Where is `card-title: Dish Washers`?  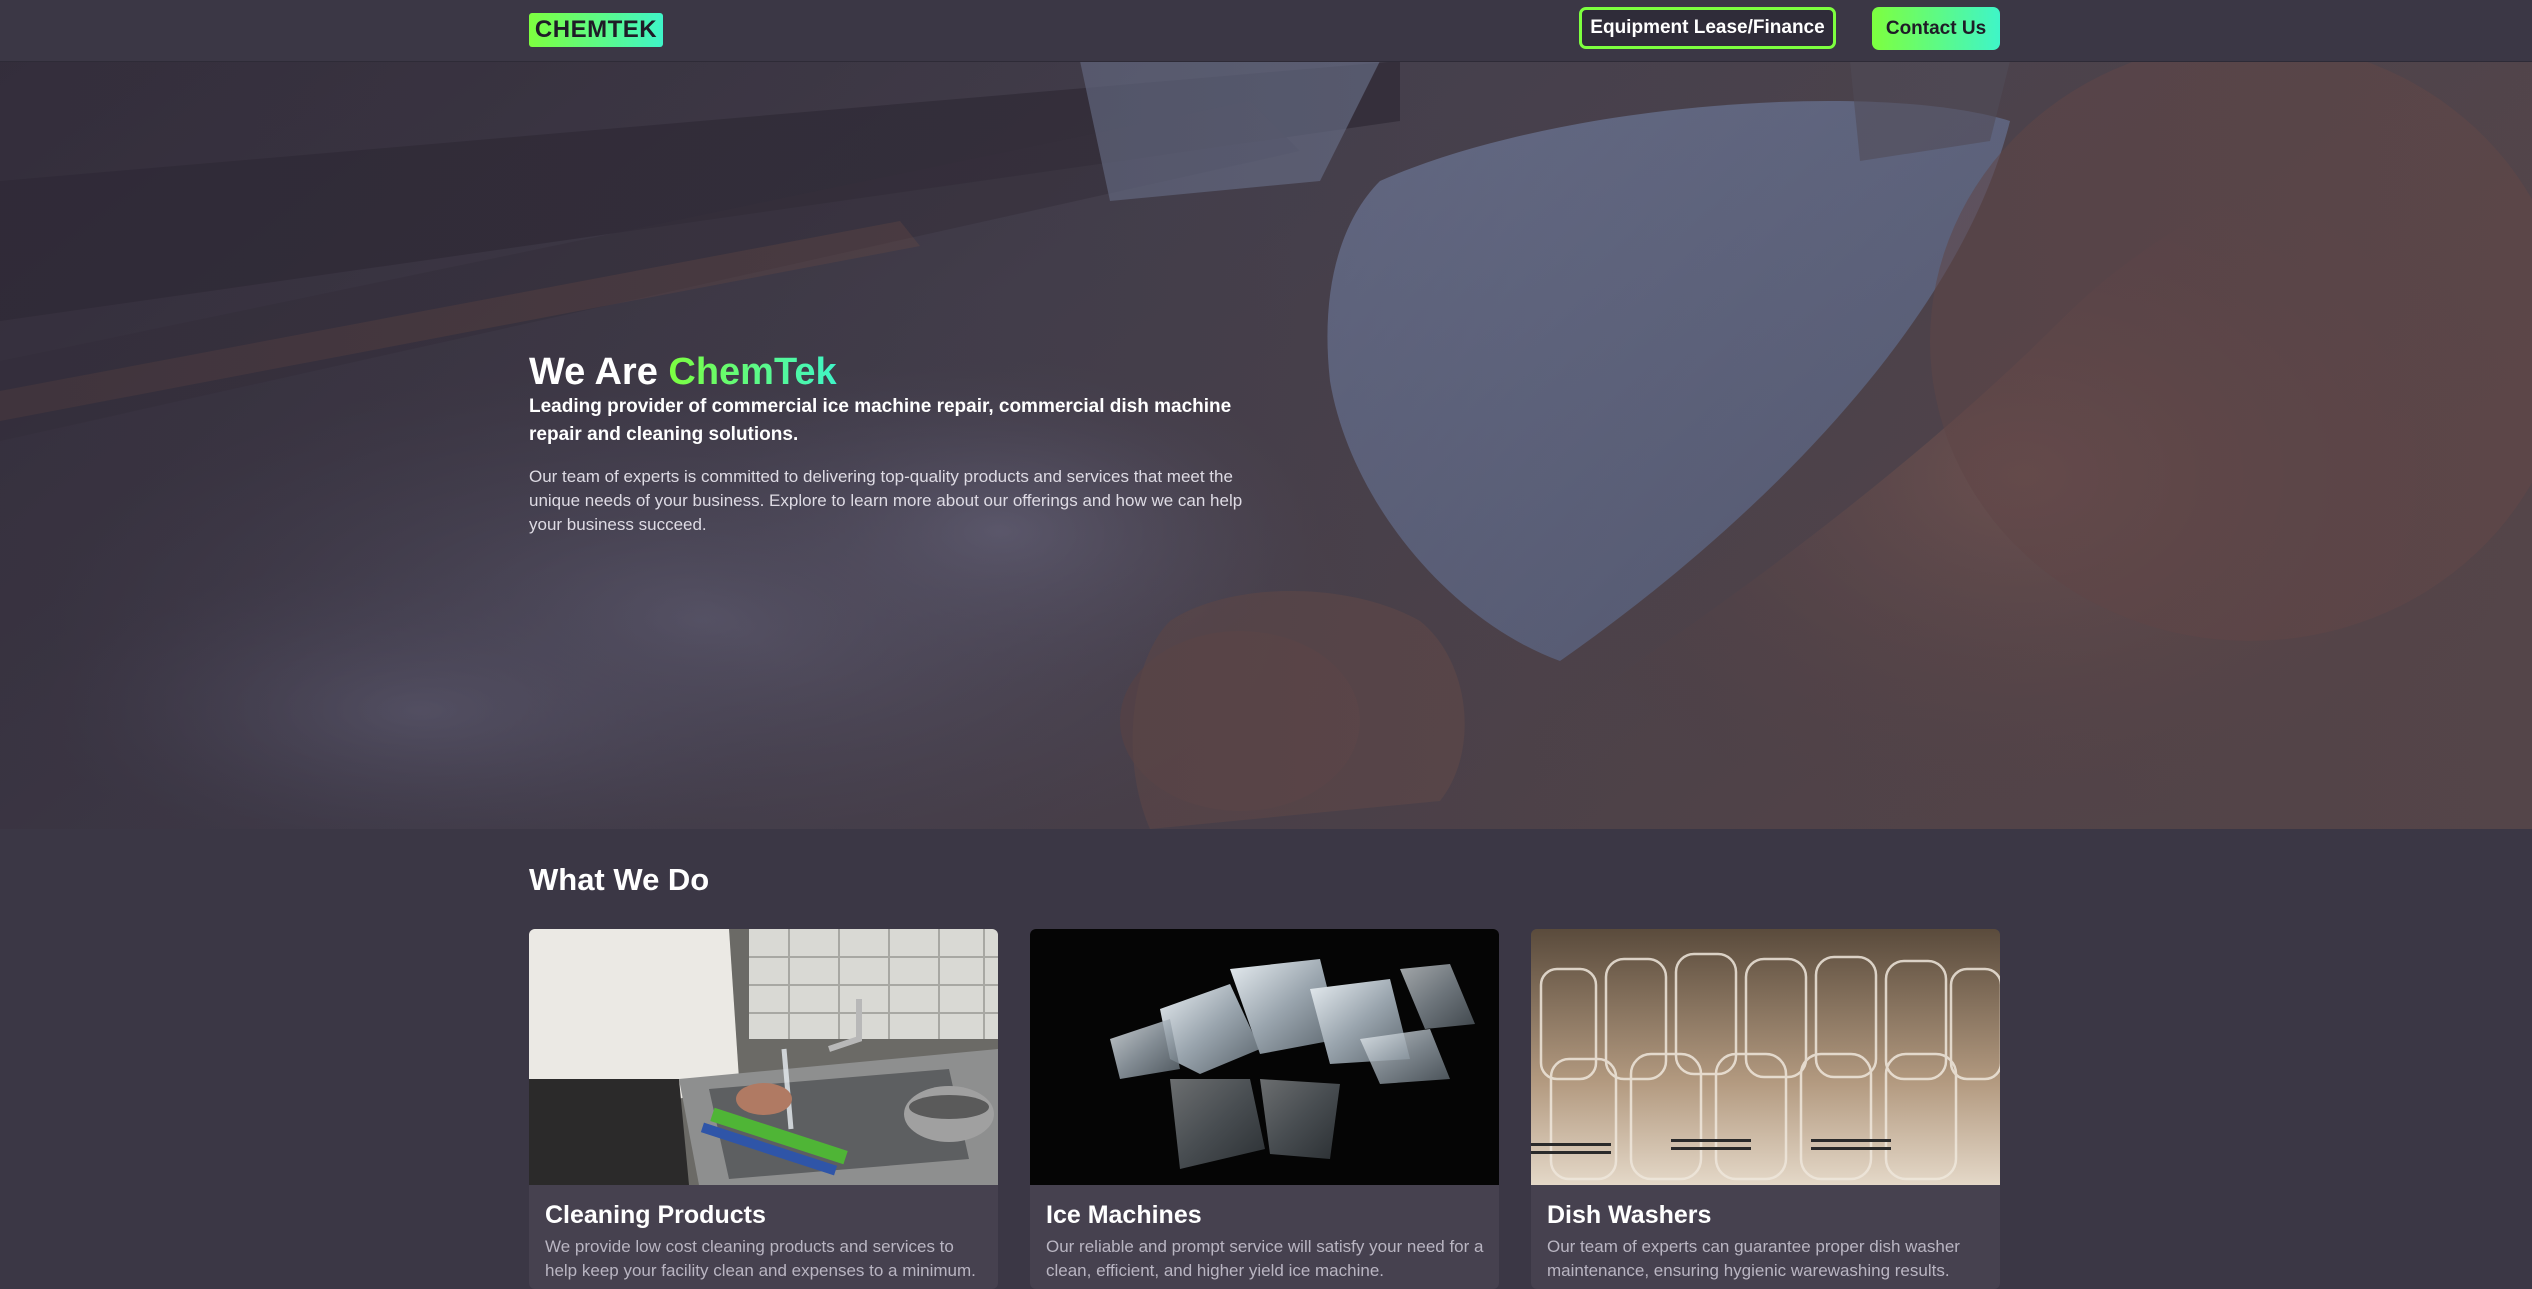
card-title: Dish Washers is located at coordinates (1629, 1215).